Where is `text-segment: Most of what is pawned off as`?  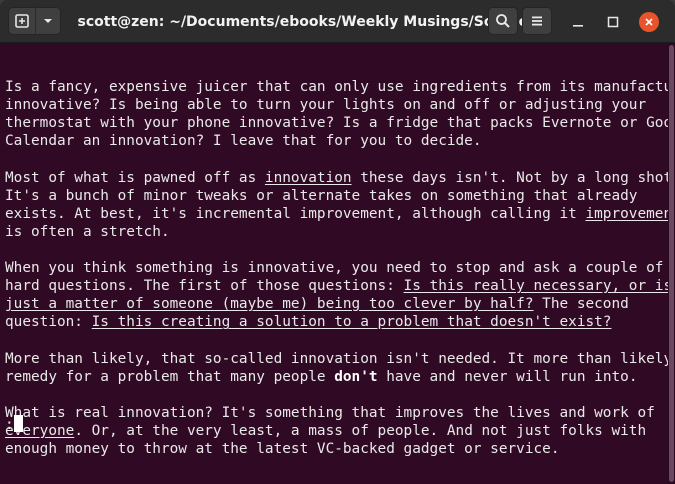 text-segment: Most of what is pawned off as is located at coordinates (135, 177).